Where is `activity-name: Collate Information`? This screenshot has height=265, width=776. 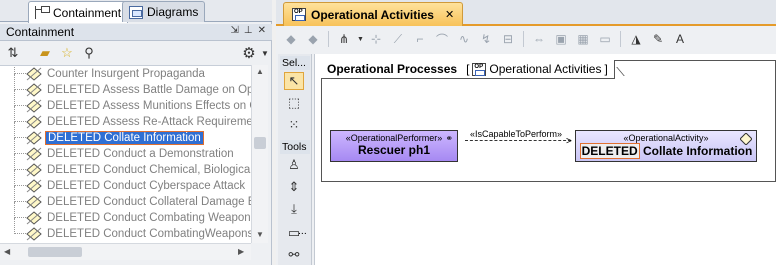 activity-name: Collate Information is located at coordinates (698, 151).